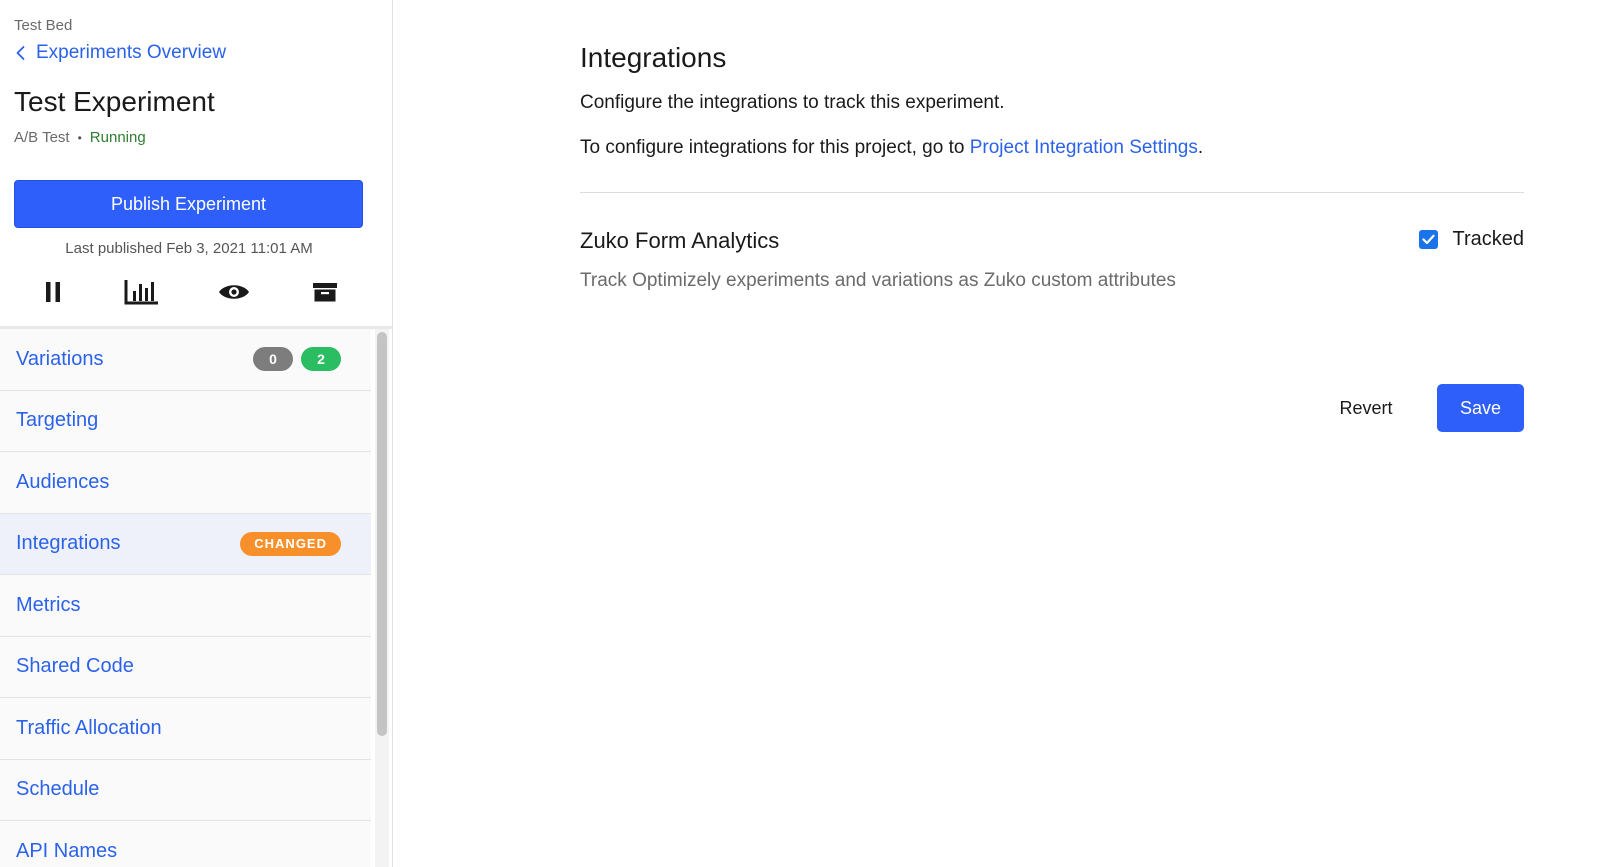  What do you see at coordinates (290, 543) in the screenshot?
I see `changed-badge: CHANGED` at bounding box center [290, 543].